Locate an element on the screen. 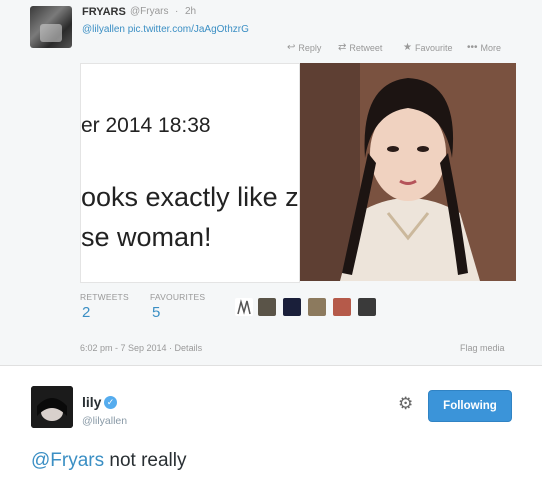  screenshot-line-1: er 2014 18:38 is located at coordinates (146, 125).